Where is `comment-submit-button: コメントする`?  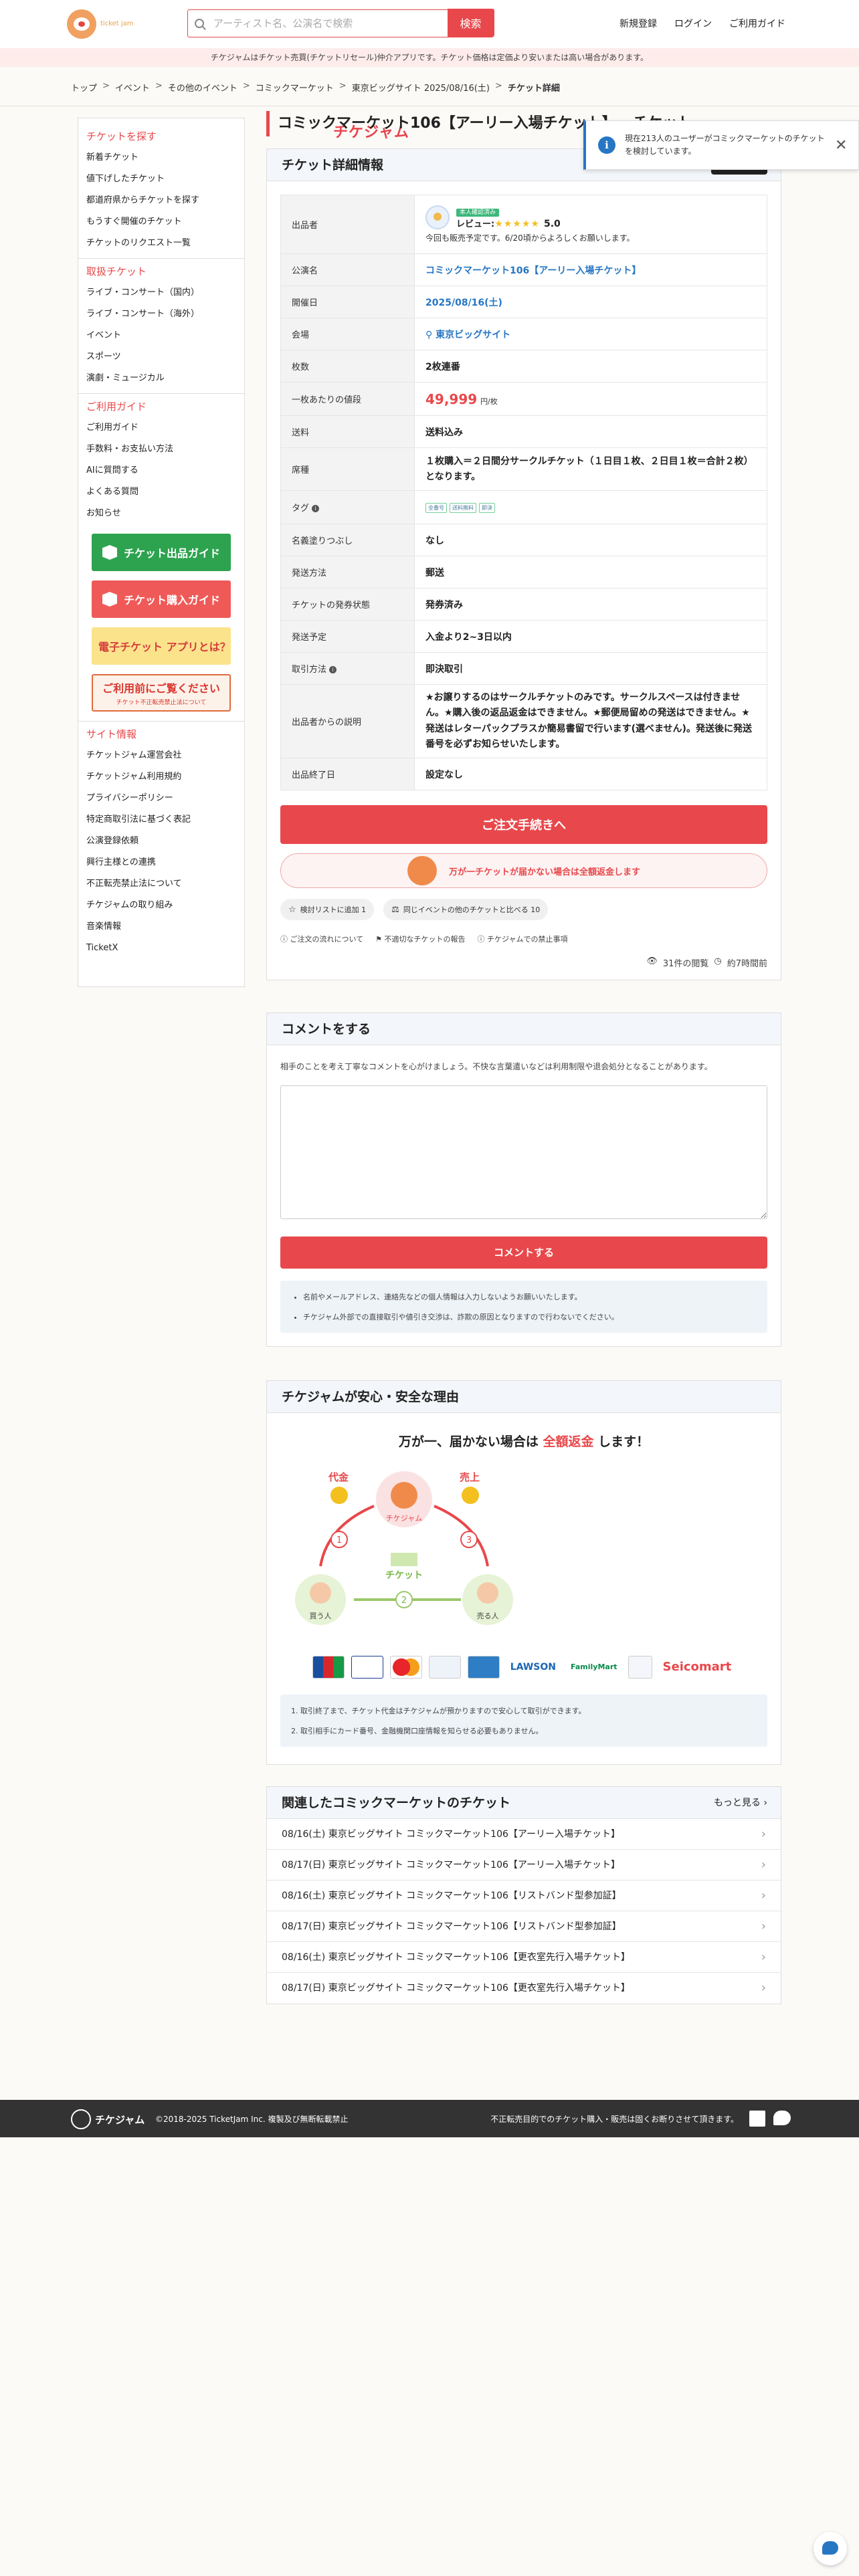
comment-submit-button: コメントする is located at coordinates (523, 1252).